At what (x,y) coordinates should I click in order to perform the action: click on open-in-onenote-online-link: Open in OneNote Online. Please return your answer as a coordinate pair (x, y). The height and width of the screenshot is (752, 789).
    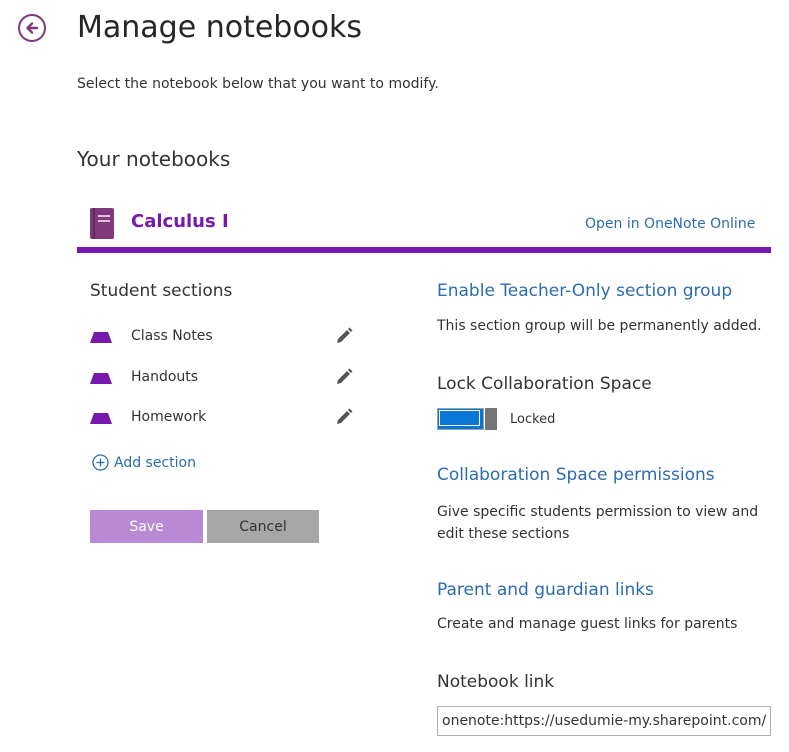
    Looking at the image, I should click on (670, 224).